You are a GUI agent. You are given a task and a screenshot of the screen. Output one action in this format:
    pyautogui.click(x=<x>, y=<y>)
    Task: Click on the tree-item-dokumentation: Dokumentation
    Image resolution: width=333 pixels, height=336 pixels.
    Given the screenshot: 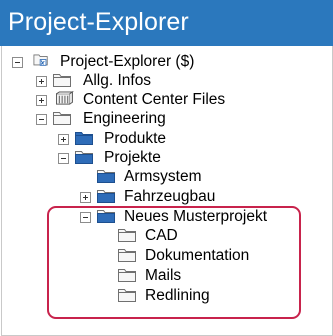 What is the action you would take?
    pyautogui.click(x=202, y=257)
    